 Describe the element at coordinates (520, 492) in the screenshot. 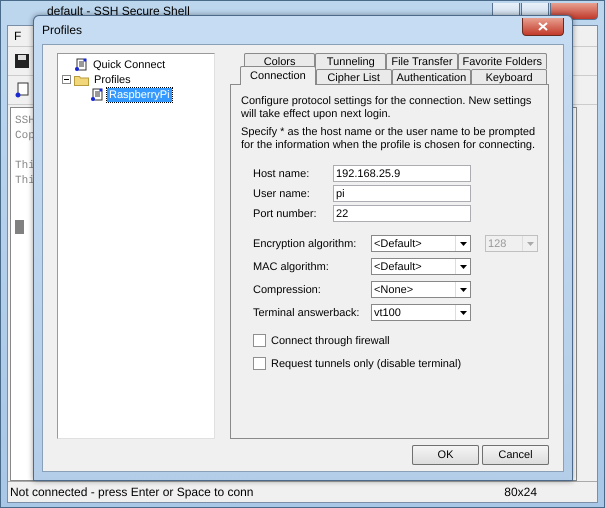

I see `terminal-size: 80x24` at that location.